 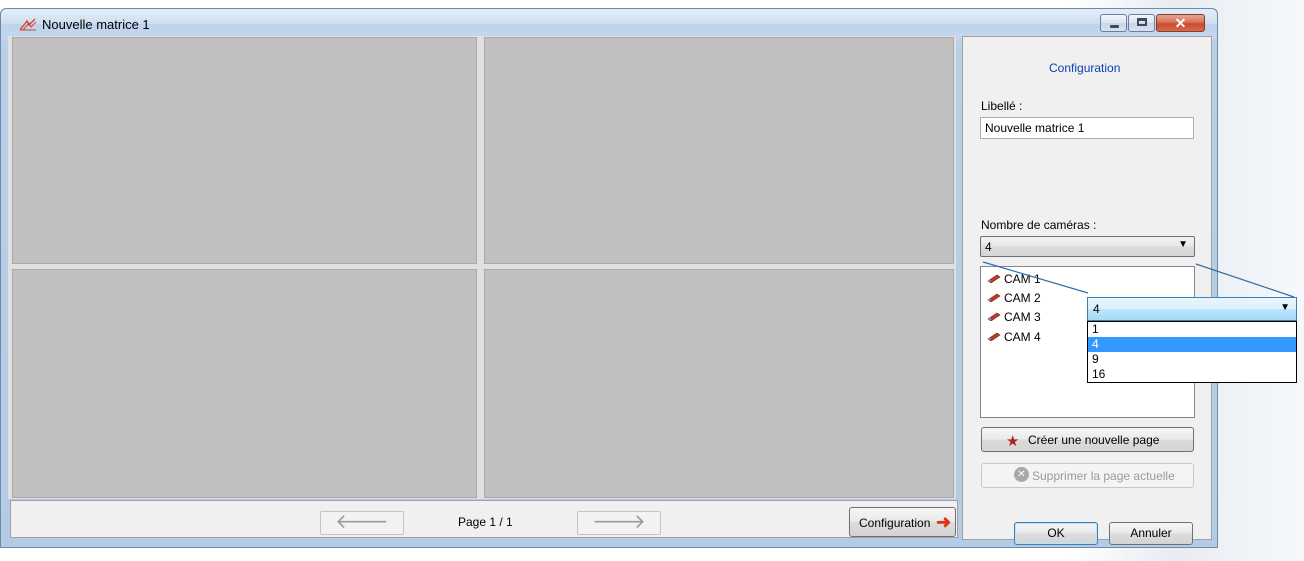 What do you see at coordinates (1022, 317) in the screenshot?
I see `camera-label: CAM 3` at bounding box center [1022, 317].